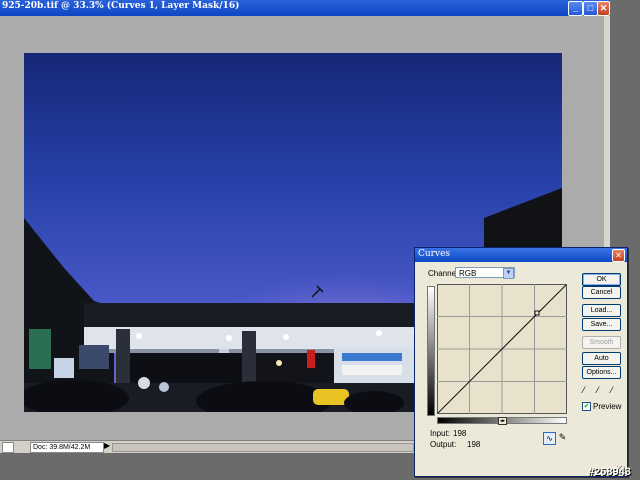 Image resolution: width=640 pixels, height=480 pixels. What do you see at coordinates (431, 351) in the screenshot?
I see `output-gradient-bar` at bounding box center [431, 351].